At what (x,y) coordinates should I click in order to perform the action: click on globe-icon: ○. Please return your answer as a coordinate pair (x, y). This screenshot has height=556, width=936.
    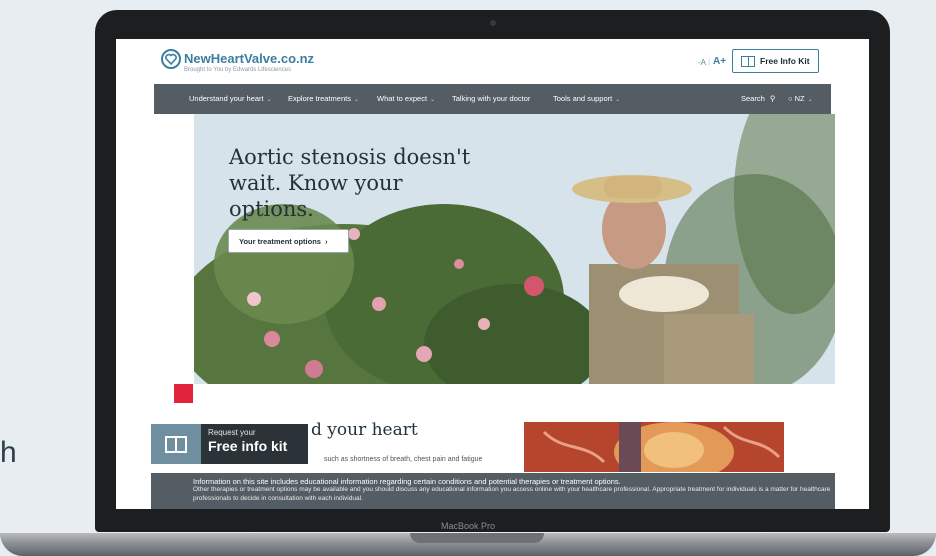
    Looking at the image, I should click on (790, 98).